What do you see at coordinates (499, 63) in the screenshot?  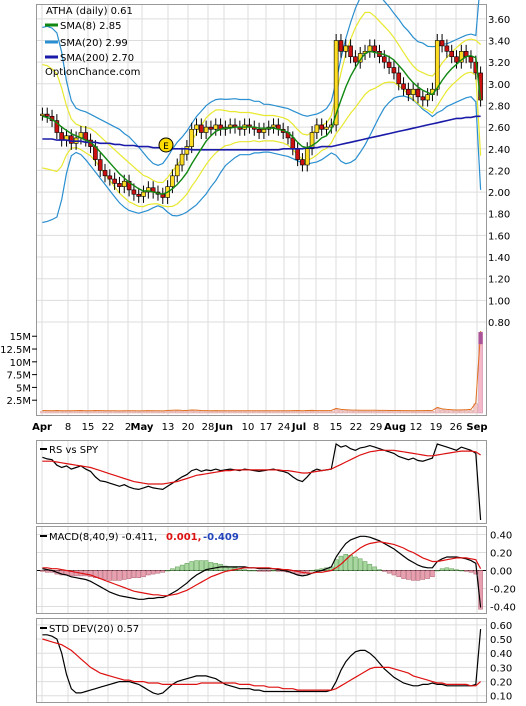 I see `price-y-tick-label: 3.20` at bounding box center [499, 63].